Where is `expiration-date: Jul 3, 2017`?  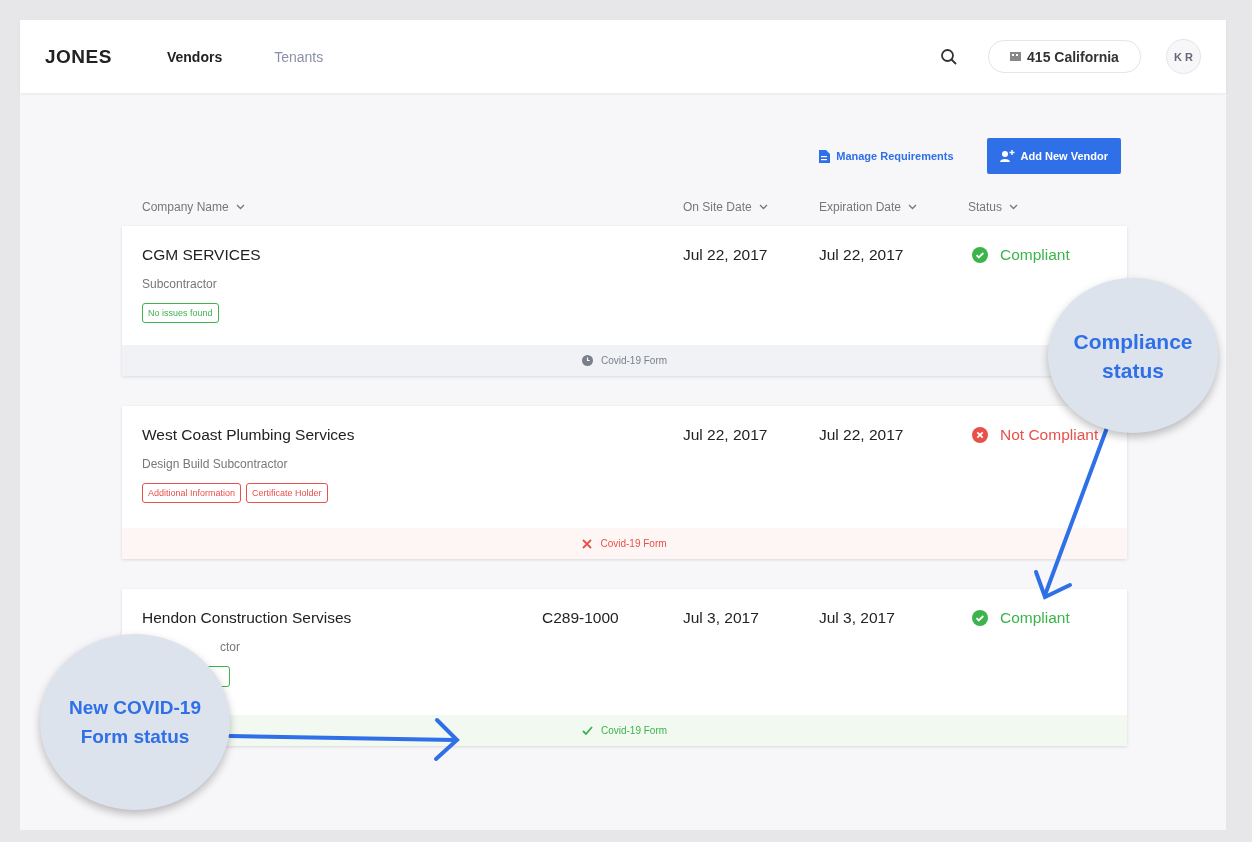 expiration-date: Jul 3, 2017 is located at coordinates (857, 618).